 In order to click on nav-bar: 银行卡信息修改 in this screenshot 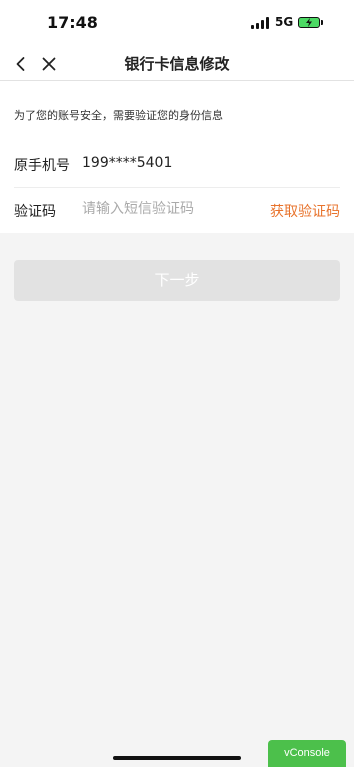, I will do `click(177, 64)`.